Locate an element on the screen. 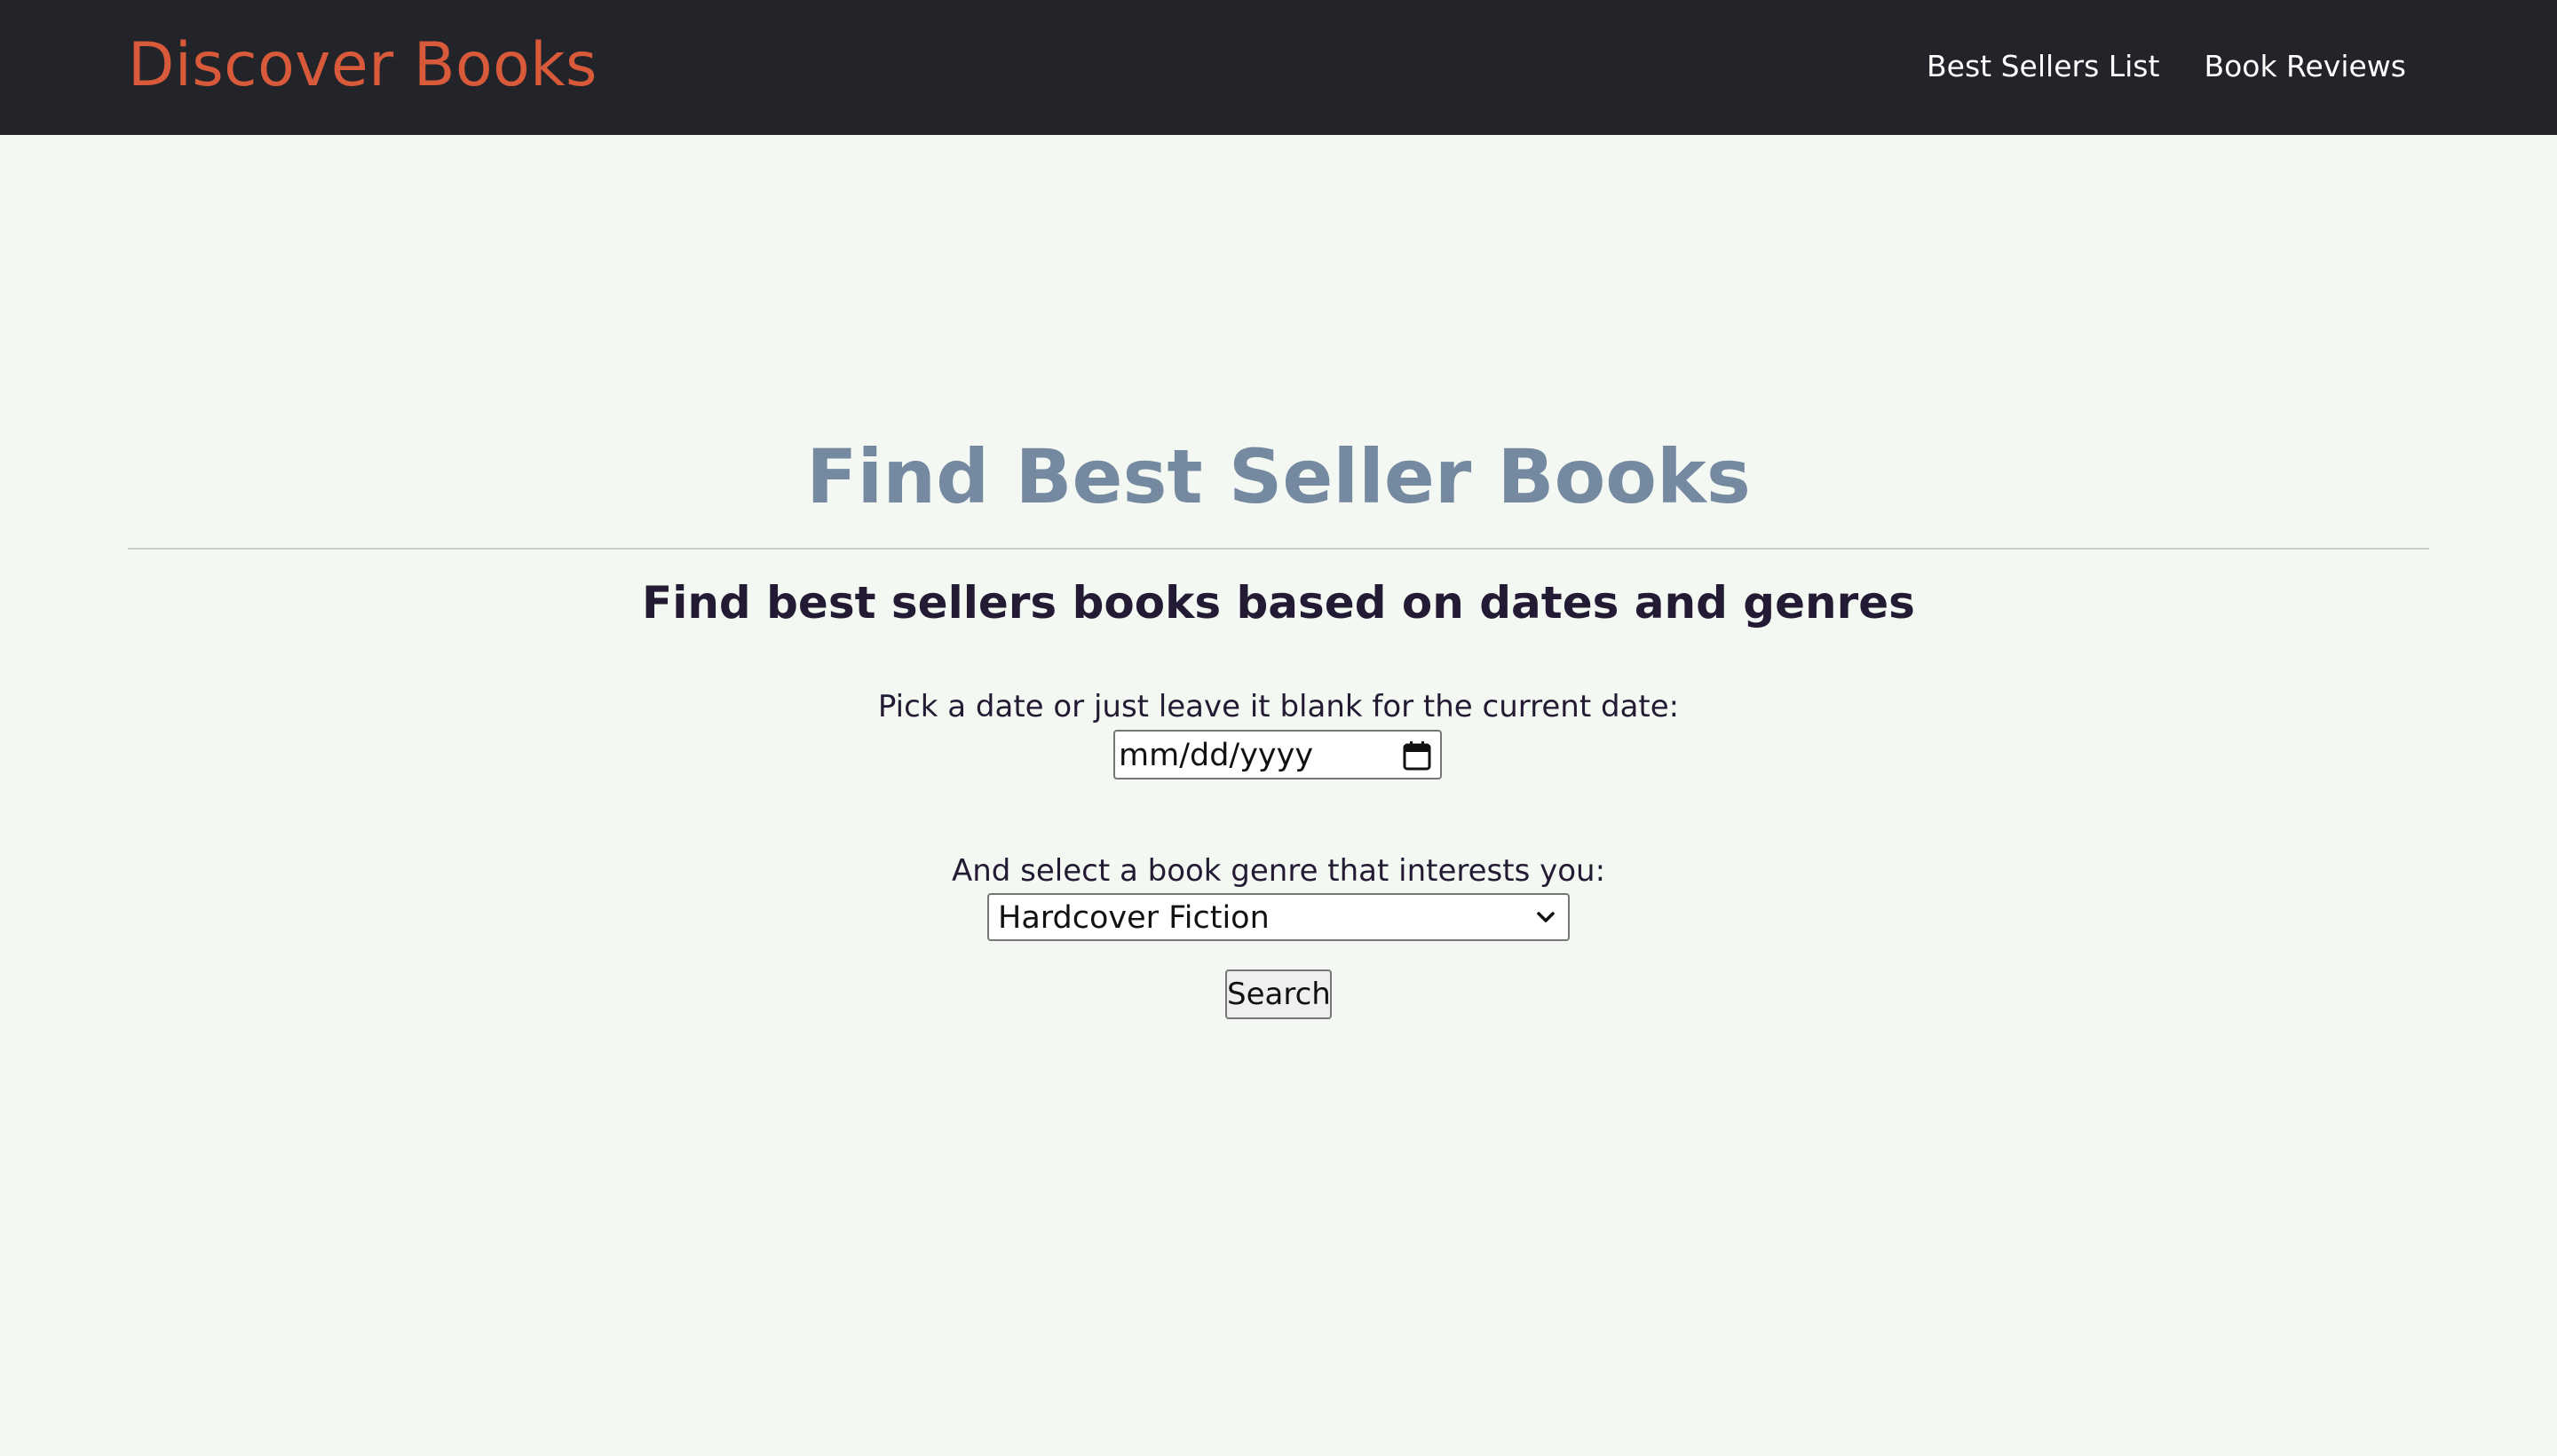 The image size is (2557, 1456). chevron-down-icon is located at coordinates (1546, 917).